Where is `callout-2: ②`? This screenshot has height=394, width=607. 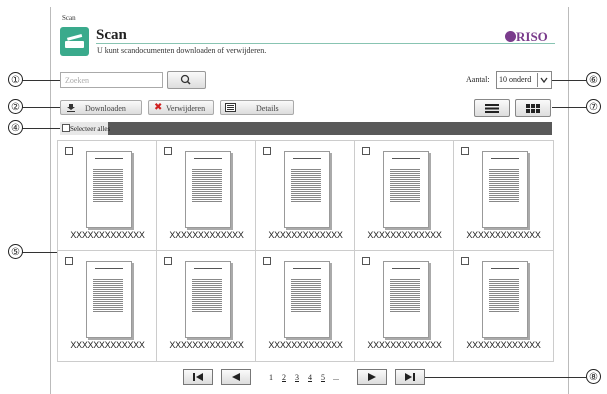 callout-2: ② is located at coordinates (15, 106).